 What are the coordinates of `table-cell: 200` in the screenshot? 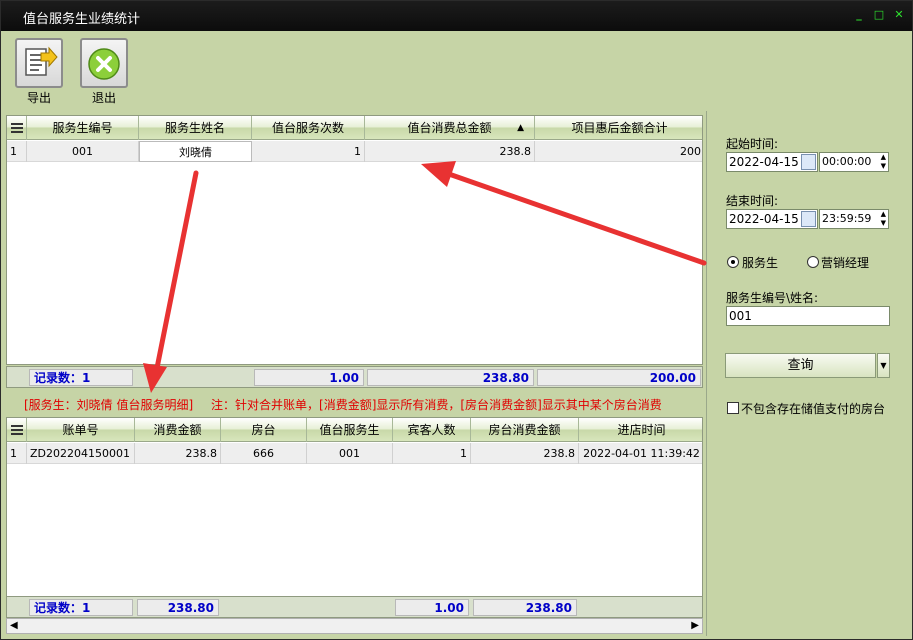 It's located at (690, 151).